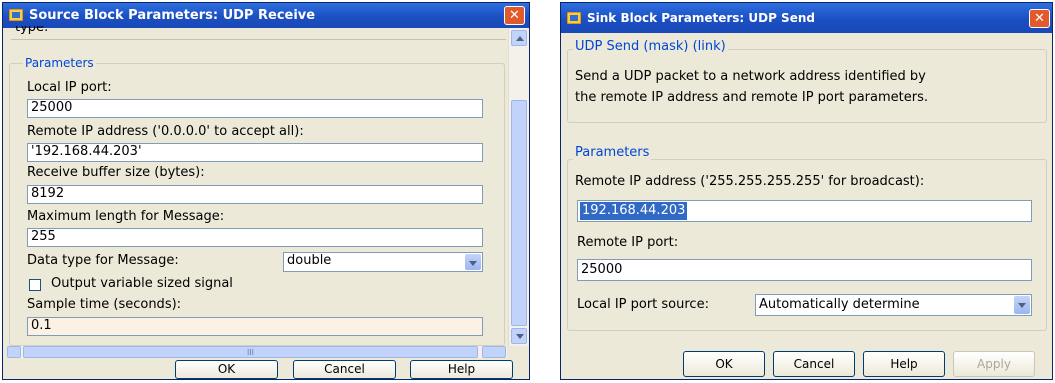 The width and height of the screenshot is (1055, 383). Describe the element at coordinates (32, 30) in the screenshot. I see `clipped-type-label: type:` at that location.